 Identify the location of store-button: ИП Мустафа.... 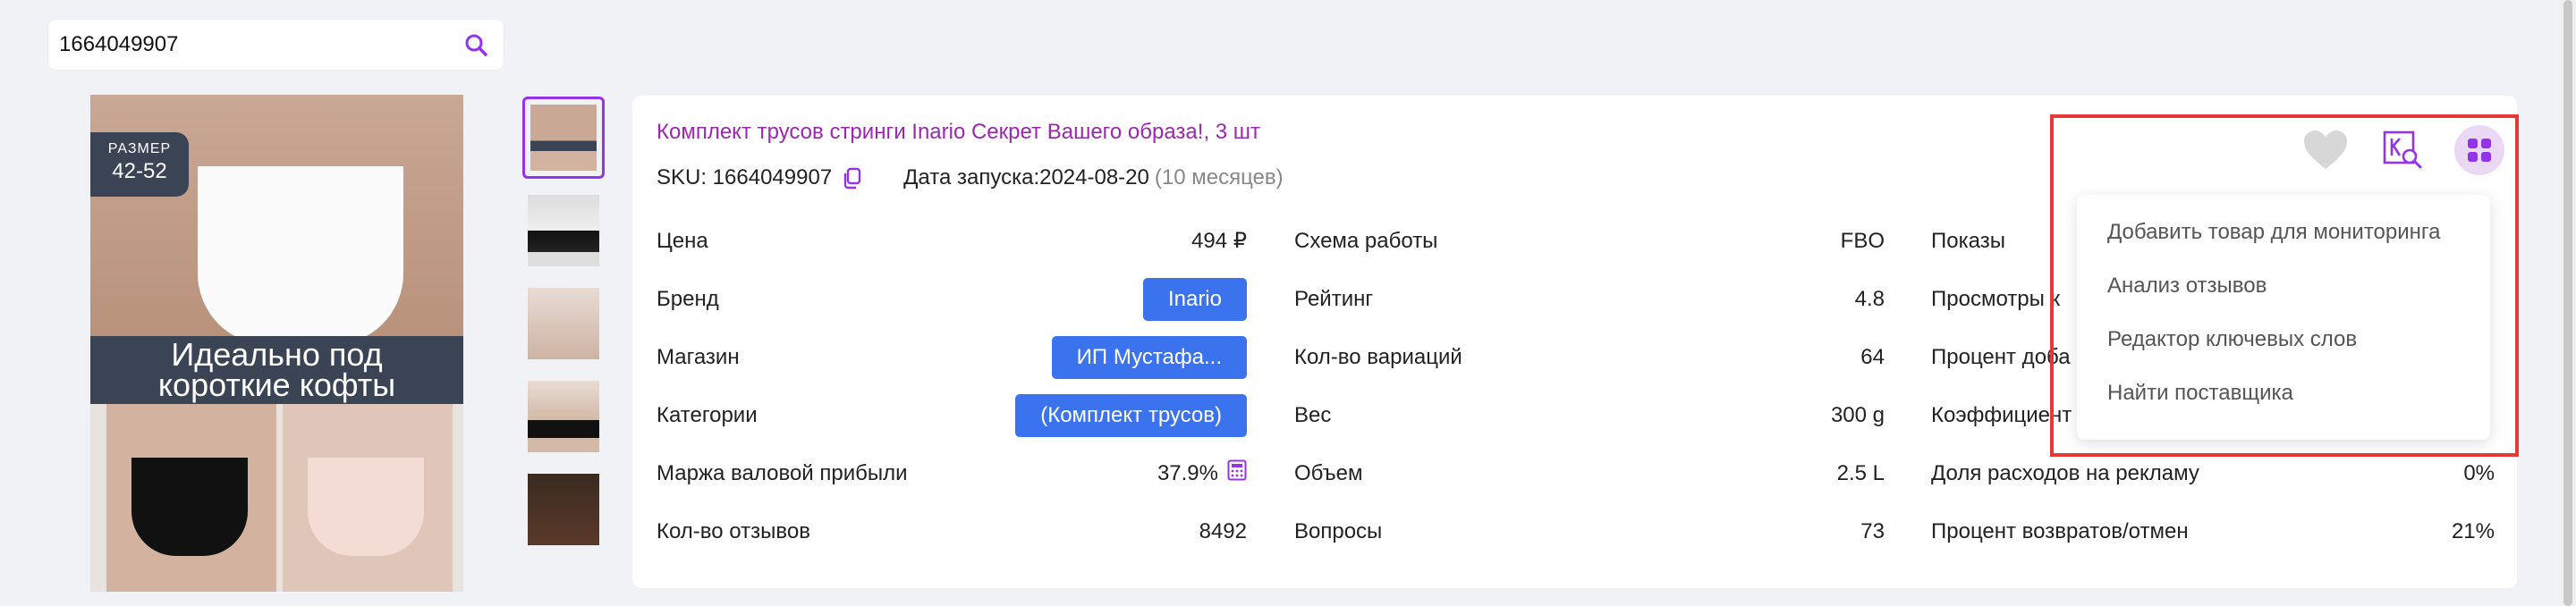
(1149, 357).